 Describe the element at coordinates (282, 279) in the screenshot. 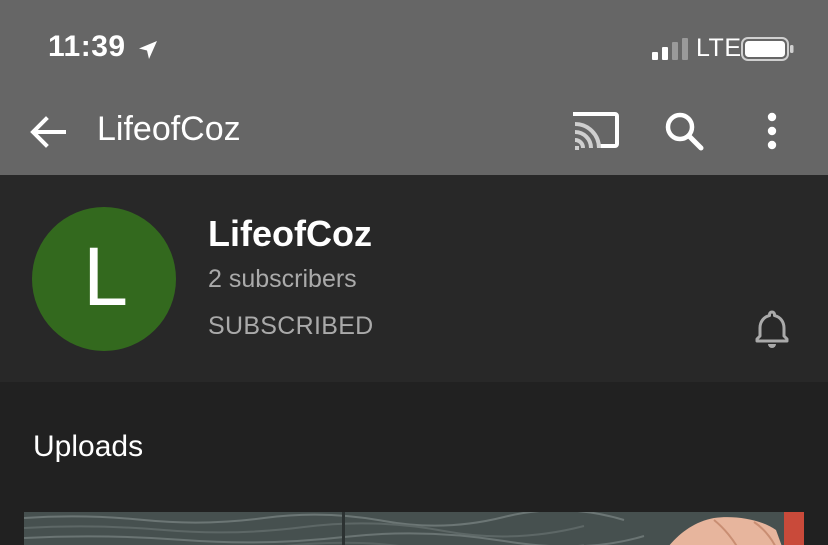

I see `subscriber-count: 2 subscribers` at that location.